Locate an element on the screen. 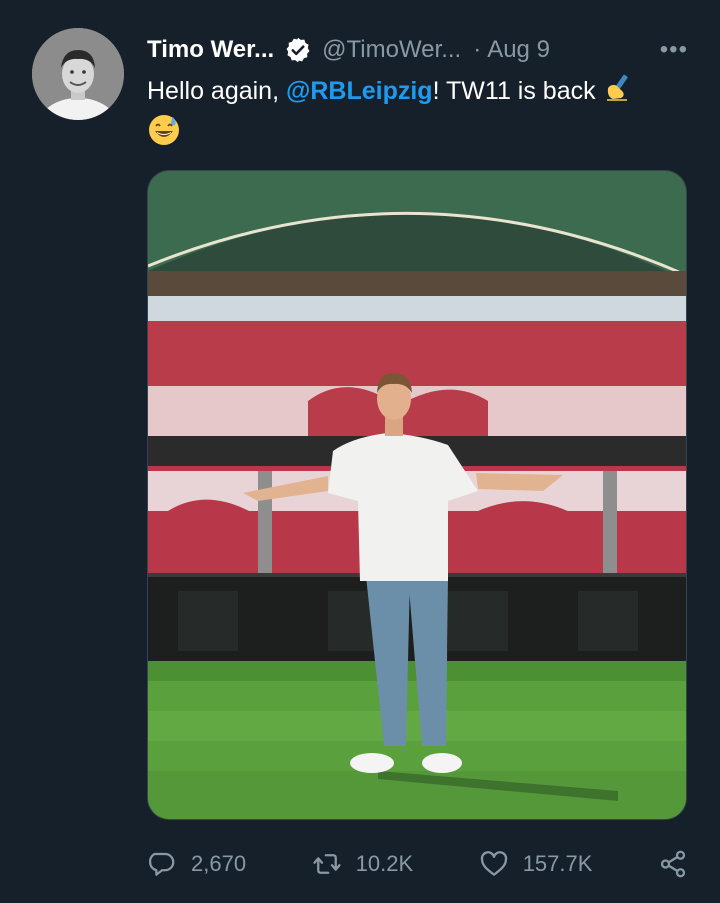 The image size is (720, 903). reply-count: 2,670 is located at coordinates (219, 863).